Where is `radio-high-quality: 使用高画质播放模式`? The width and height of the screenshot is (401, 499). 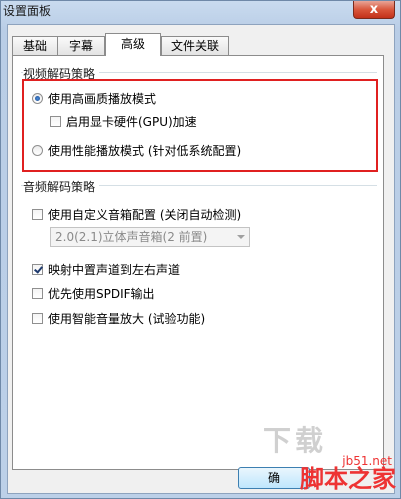
radio-high-quality: 使用高画质播放模式 is located at coordinates (94, 98).